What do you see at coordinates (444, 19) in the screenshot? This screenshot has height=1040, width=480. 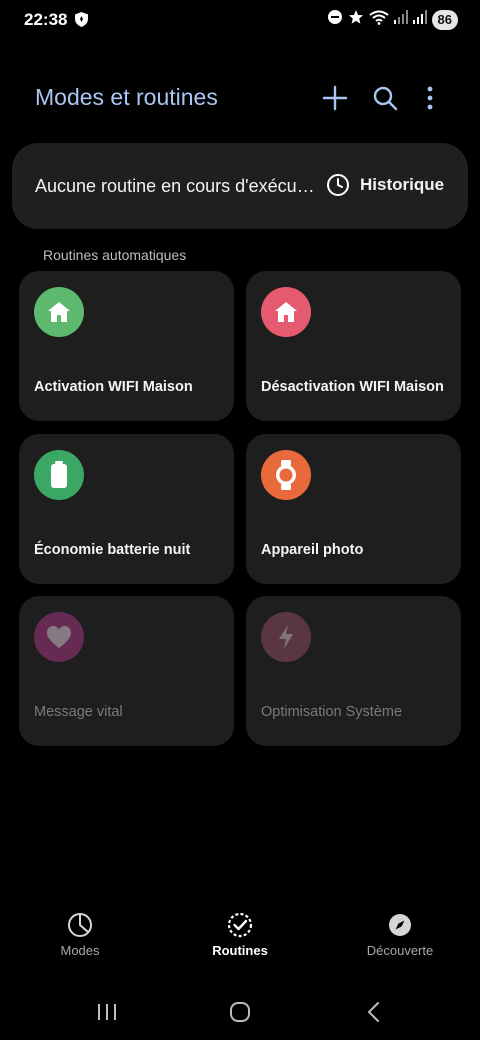 I see `battery-indicator: 86` at bounding box center [444, 19].